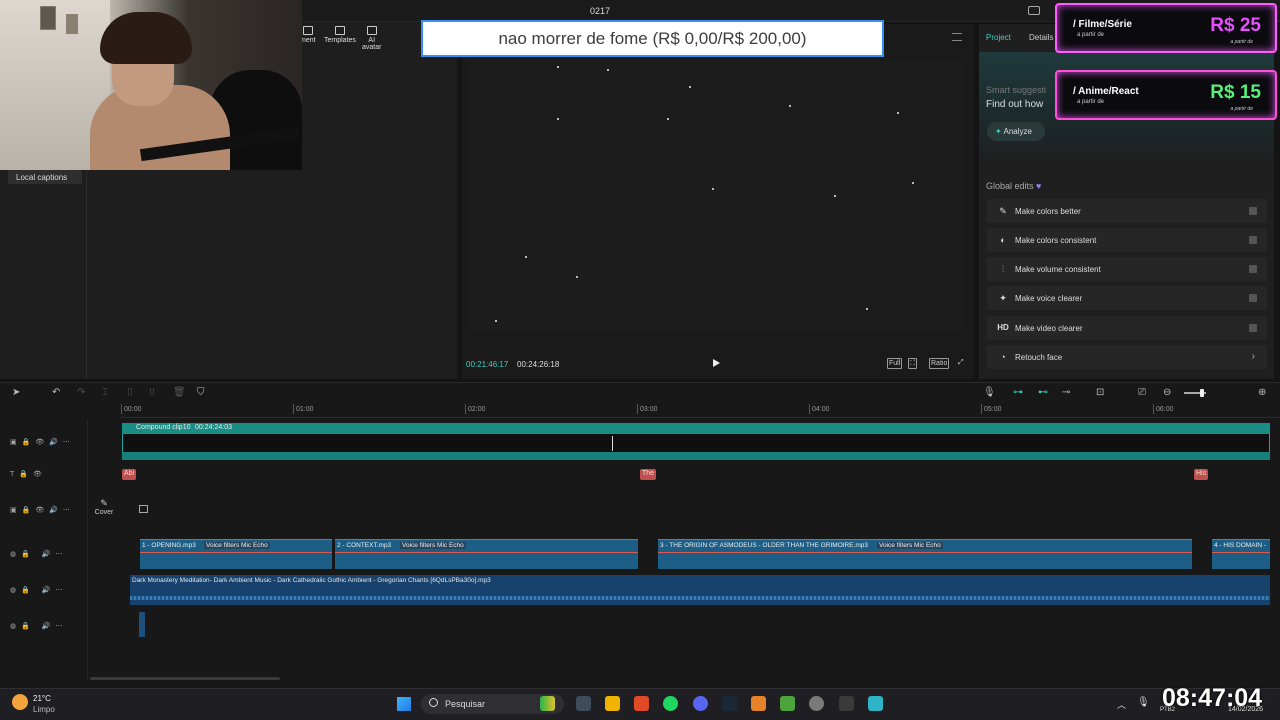 The height and width of the screenshot is (720, 1280). What do you see at coordinates (875, 703) in the screenshot?
I see `notepad-icon` at bounding box center [875, 703].